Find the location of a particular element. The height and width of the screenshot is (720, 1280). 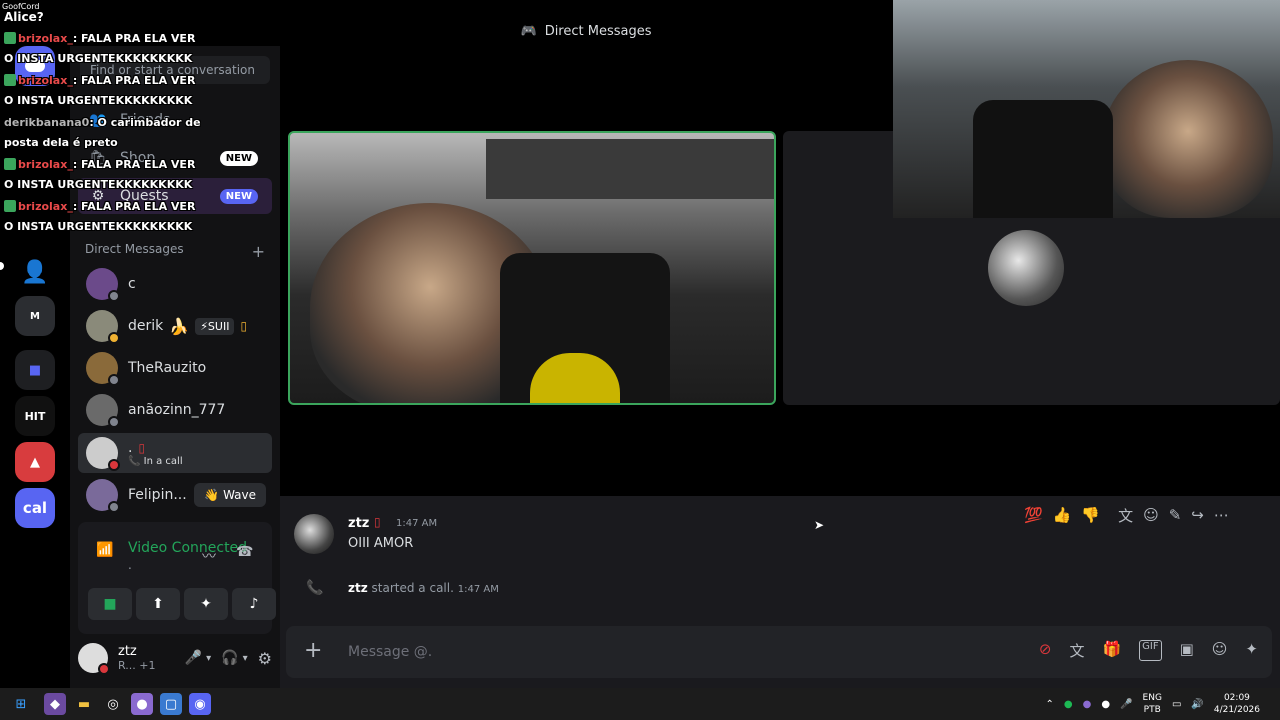

wave-icon: 👋 is located at coordinates (212, 495).